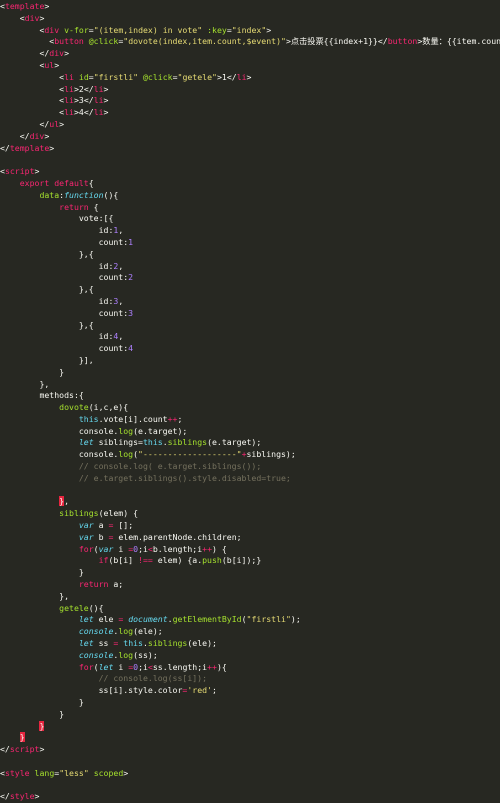 The height and width of the screenshot is (803, 500). What do you see at coordinates (250, 797) in the screenshot?
I see `code-line: </style>` at bounding box center [250, 797].